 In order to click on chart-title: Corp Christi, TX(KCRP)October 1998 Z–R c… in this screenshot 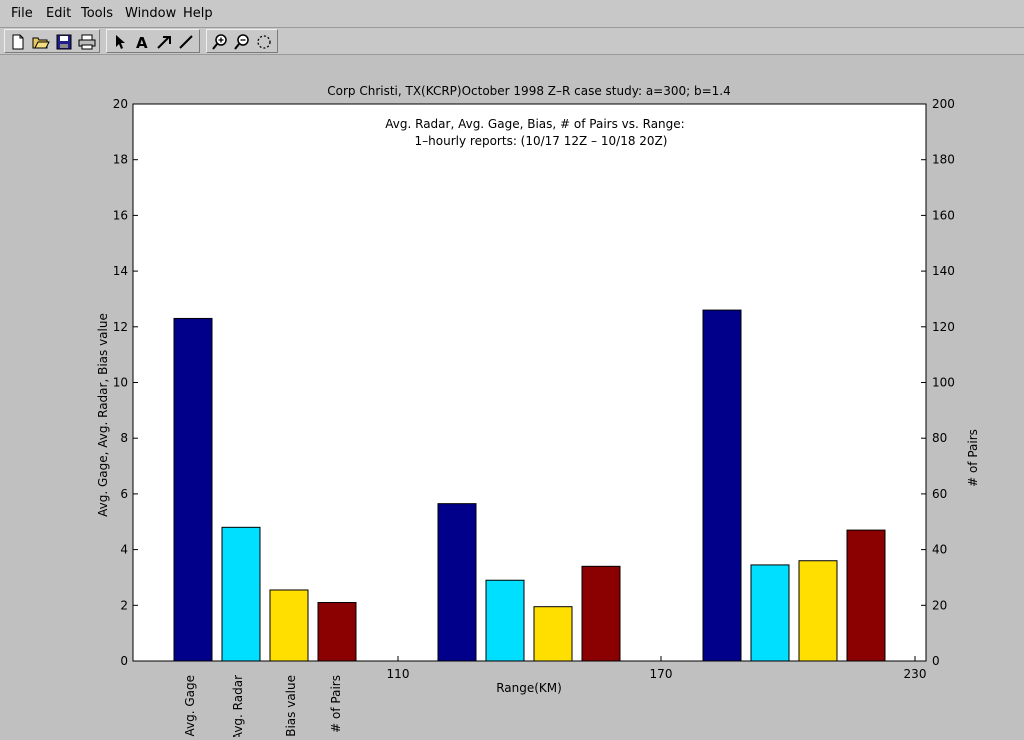, I will do `click(529, 91)`.